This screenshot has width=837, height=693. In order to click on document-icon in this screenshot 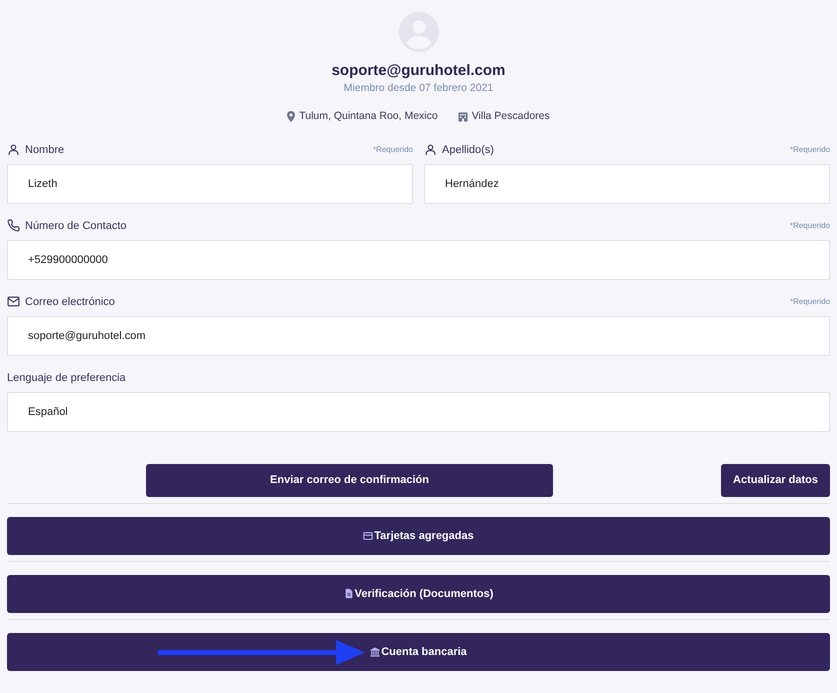, I will do `click(349, 594)`.